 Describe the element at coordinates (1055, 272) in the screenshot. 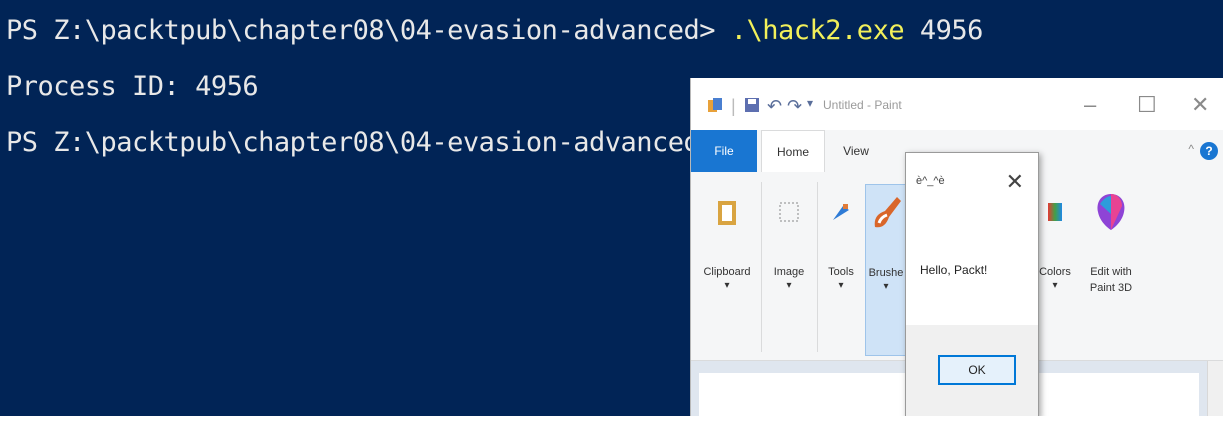

I see `group-label: Colors` at that location.